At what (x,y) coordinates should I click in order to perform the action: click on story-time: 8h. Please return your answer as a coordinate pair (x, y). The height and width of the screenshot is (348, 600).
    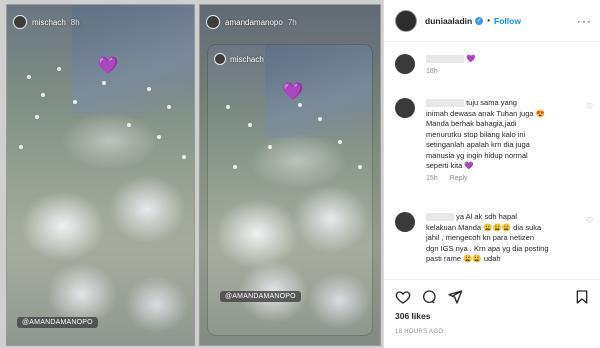
    Looking at the image, I should click on (75, 22).